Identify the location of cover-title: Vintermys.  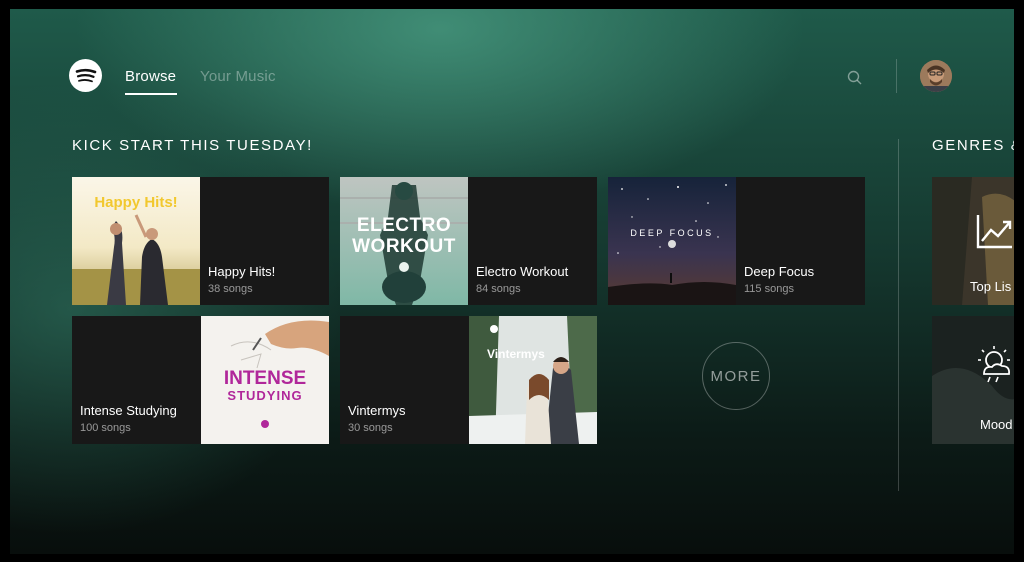
(516, 354).